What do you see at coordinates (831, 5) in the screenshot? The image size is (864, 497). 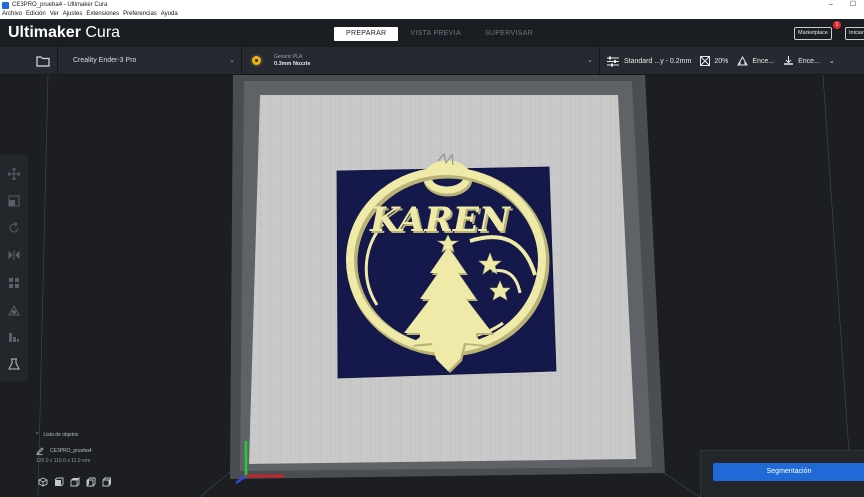 I see `minimize-button: –` at bounding box center [831, 5].